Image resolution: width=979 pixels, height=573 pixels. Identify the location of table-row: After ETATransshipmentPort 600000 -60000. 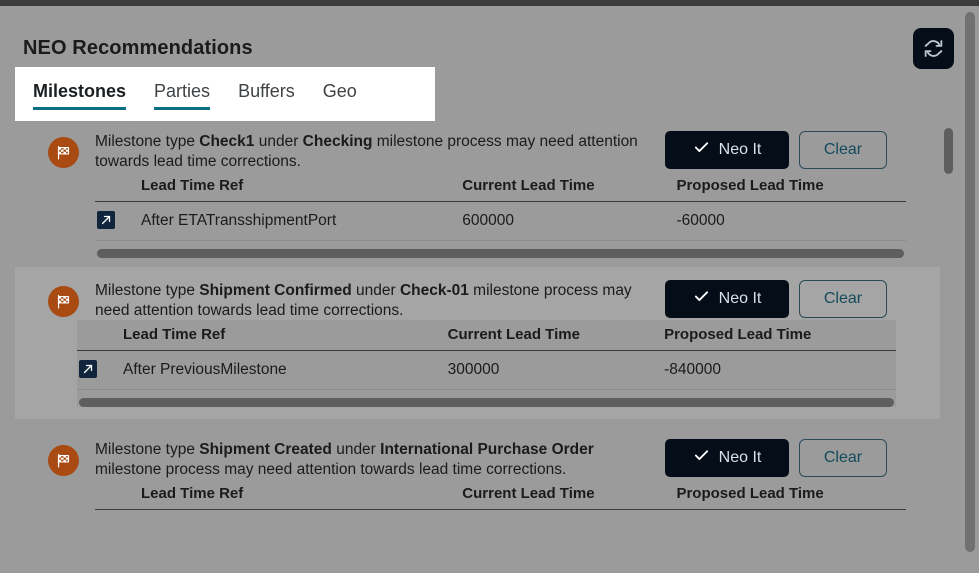
(500, 221).